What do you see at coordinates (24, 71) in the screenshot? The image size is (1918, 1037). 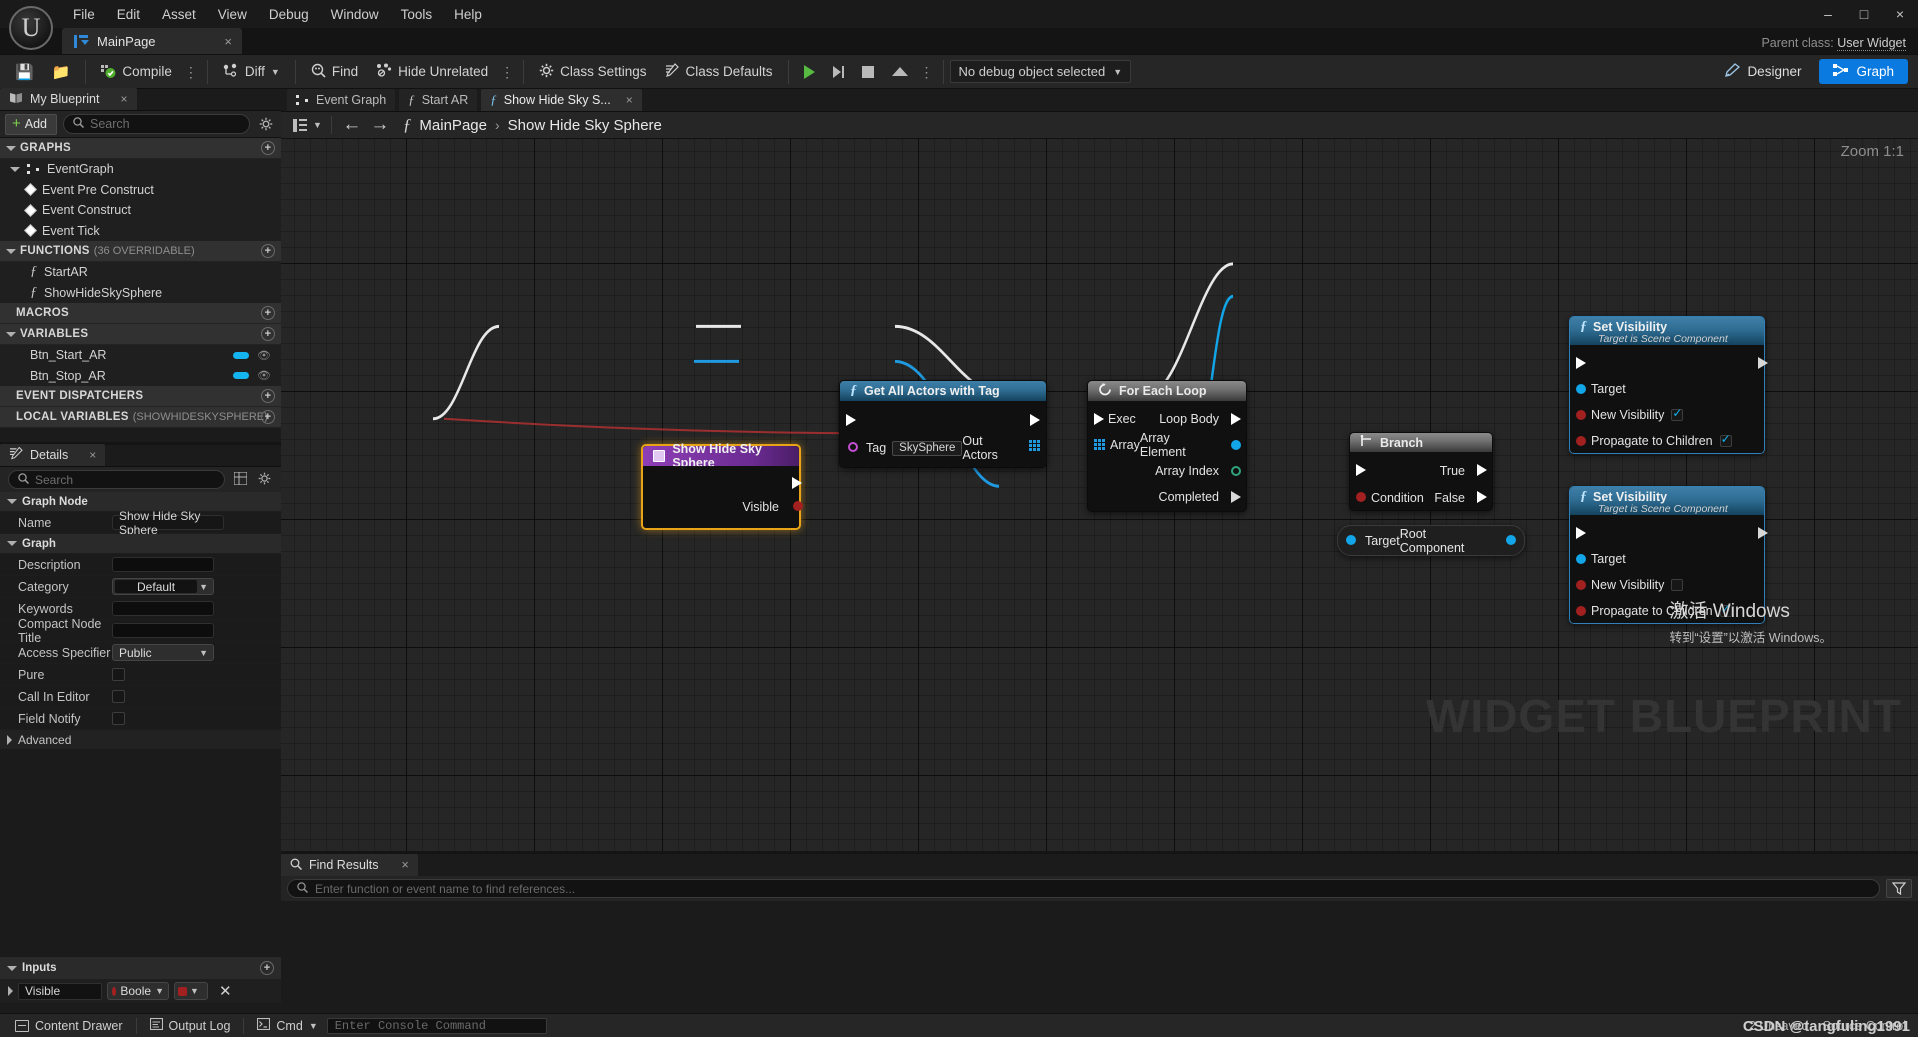 I see `save-button: 💾` at bounding box center [24, 71].